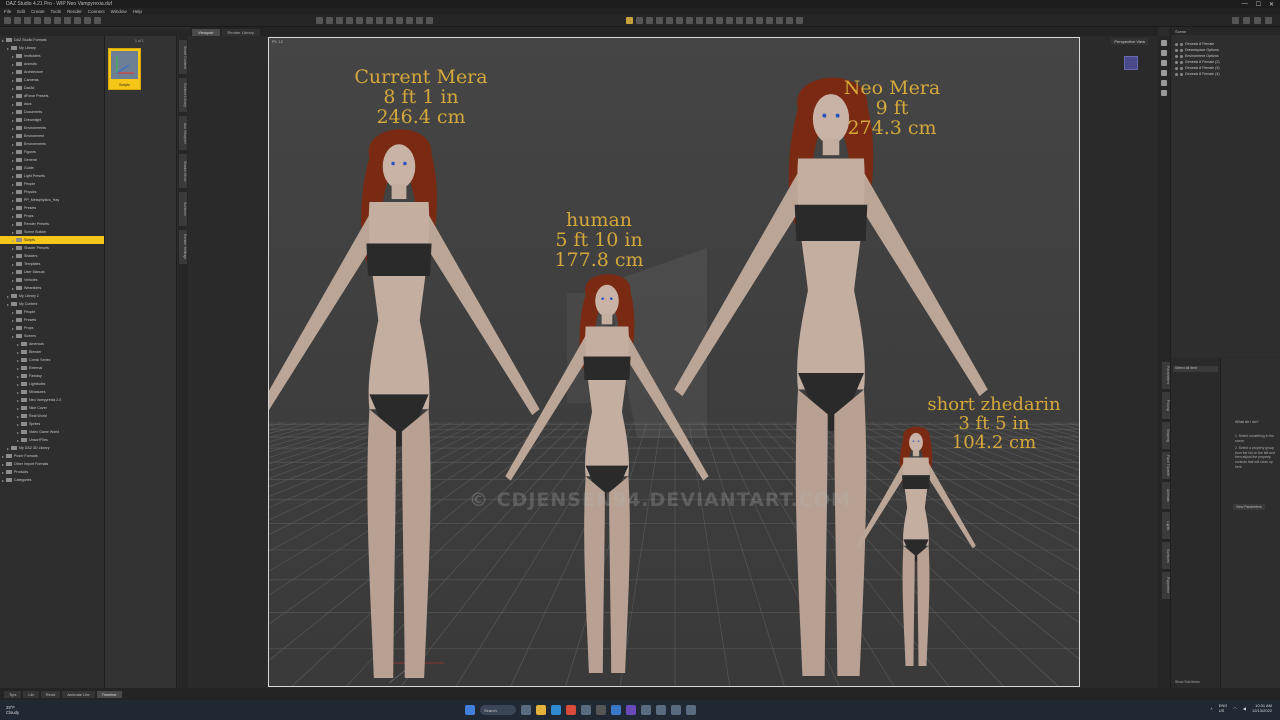 The width and height of the screenshot is (1280, 720). I want to click on tree-item: ▸ Sprites, so click(52, 424).